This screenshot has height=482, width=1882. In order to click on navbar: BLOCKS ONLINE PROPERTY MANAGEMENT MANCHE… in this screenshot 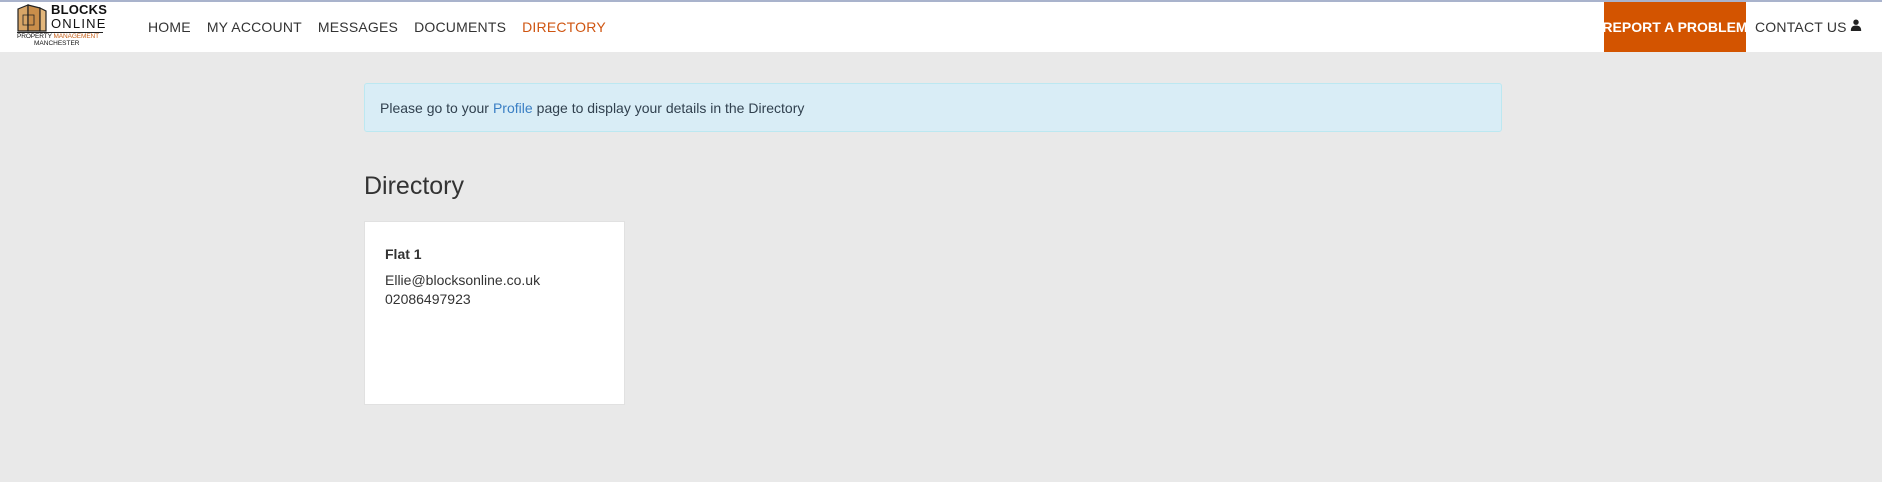, I will do `click(941, 27)`.